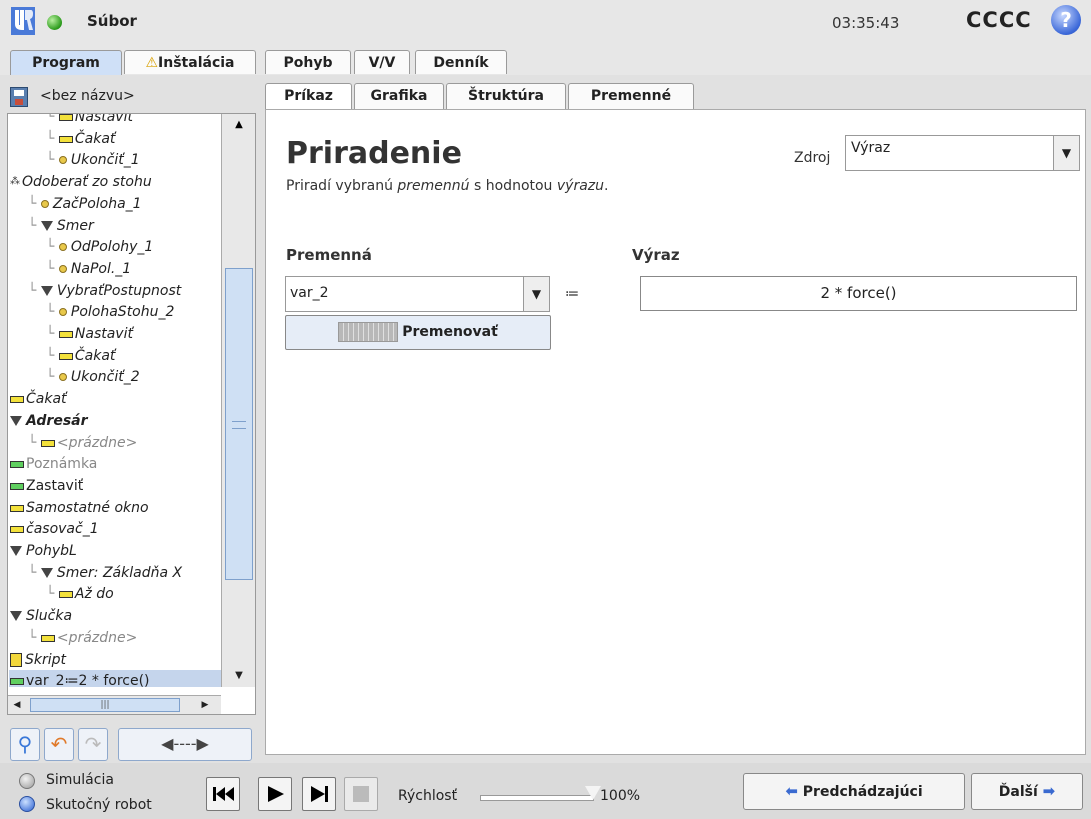 This screenshot has height=819, width=1091. Describe the element at coordinates (418, 332) in the screenshot. I see `rename-button: Premenovať` at that location.